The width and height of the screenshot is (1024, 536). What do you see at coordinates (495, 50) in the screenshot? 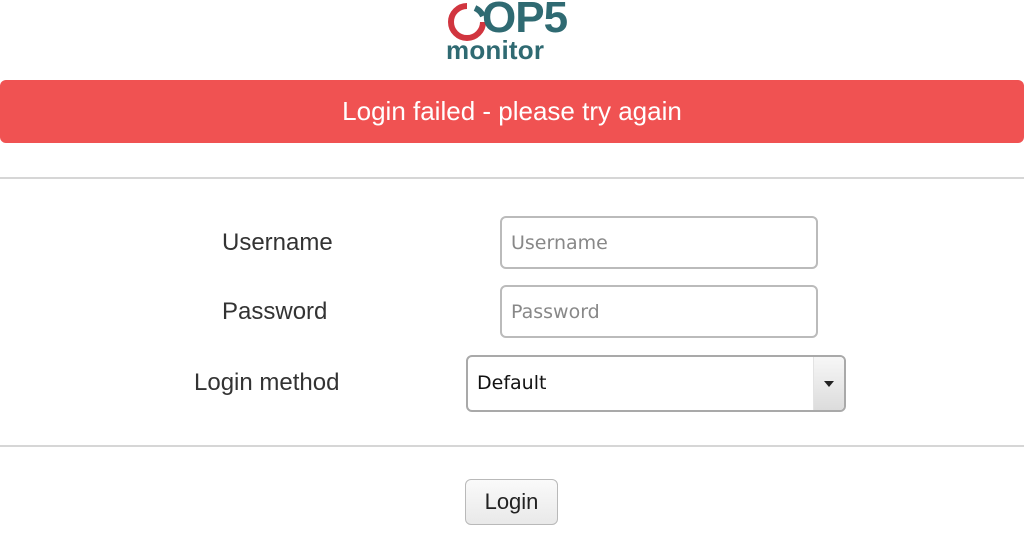
I see `logo-product-text: monitor` at bounding box center [495, 50].